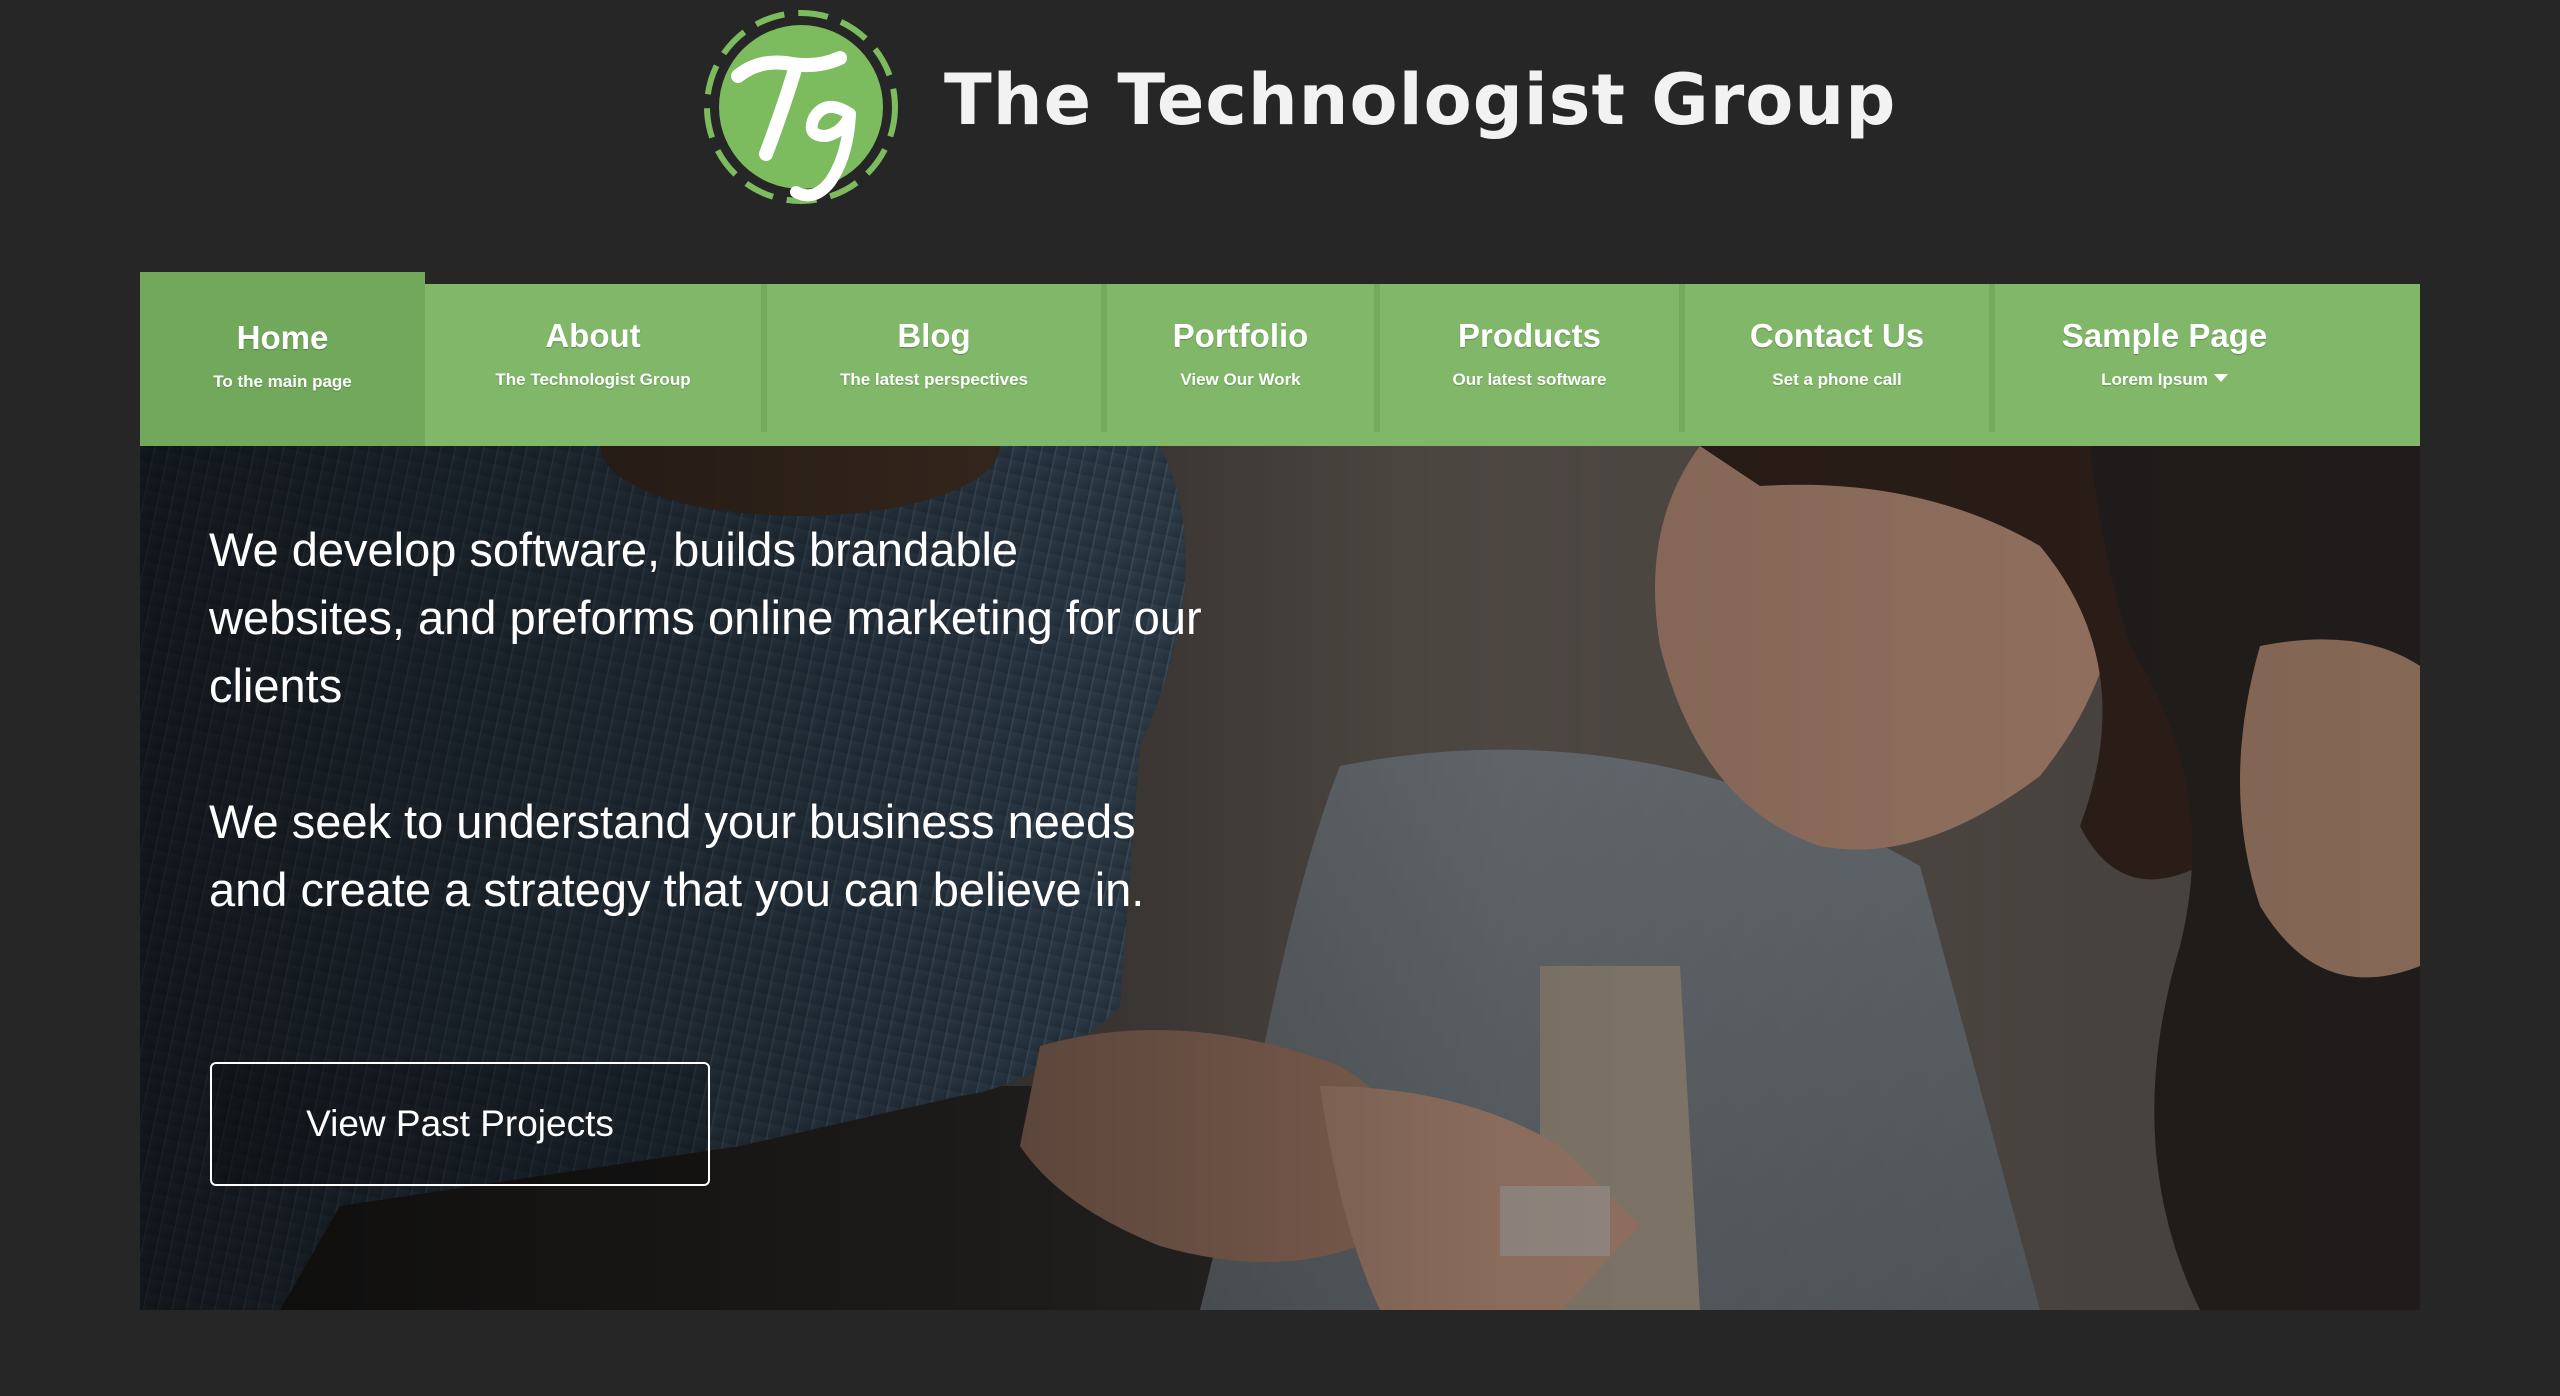 The height and width of the screenshot is (1396, 2560). Describe the element at coordinates (1837, 335) in the screenshot. I see `nav-item-label: Contact Us` at that location.